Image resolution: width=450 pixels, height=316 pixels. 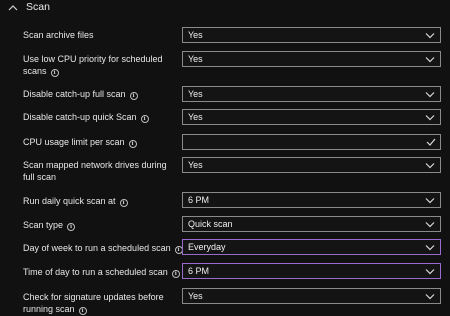 I want to click on scan-mapped-drives-dropdown: Yes, so click(x=311, y=165).